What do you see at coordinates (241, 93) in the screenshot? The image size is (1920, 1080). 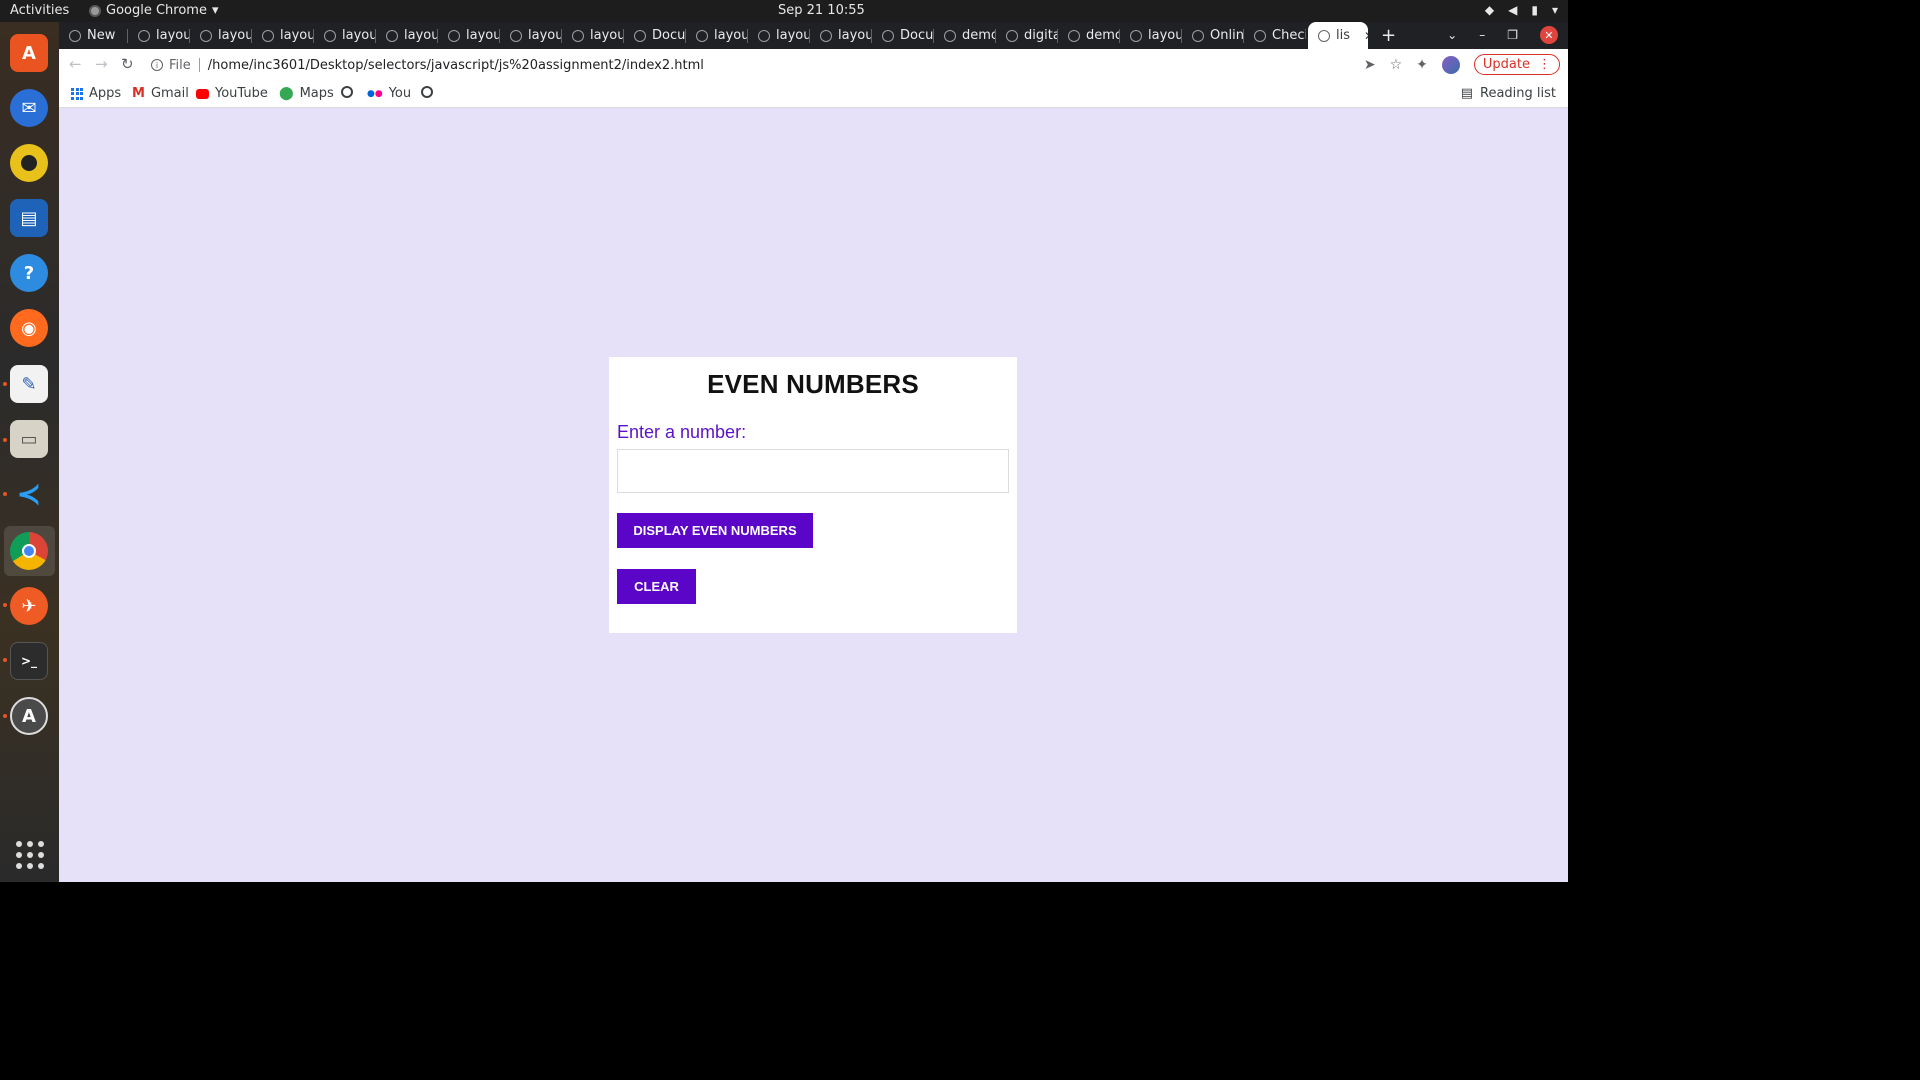 I see `bookmark-label: YouTube` at bounding box center [241, 93].